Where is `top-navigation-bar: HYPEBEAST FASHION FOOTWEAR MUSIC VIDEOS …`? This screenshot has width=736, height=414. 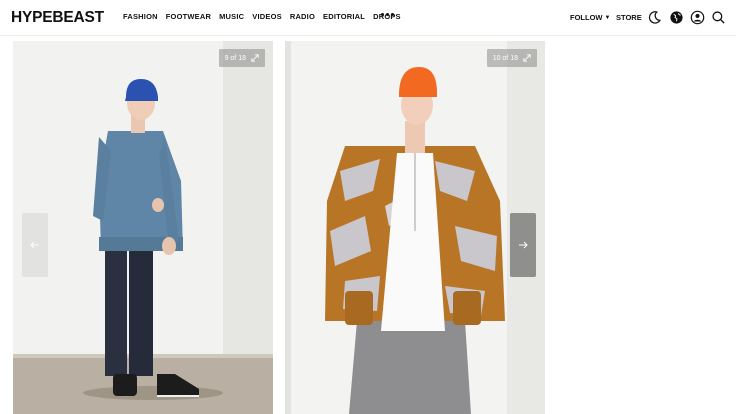 top-navigation-bar: HYPEBEAST FASHION FOOTWEAR MUSIC VIDEOS … is located at coordinates (368, 18).